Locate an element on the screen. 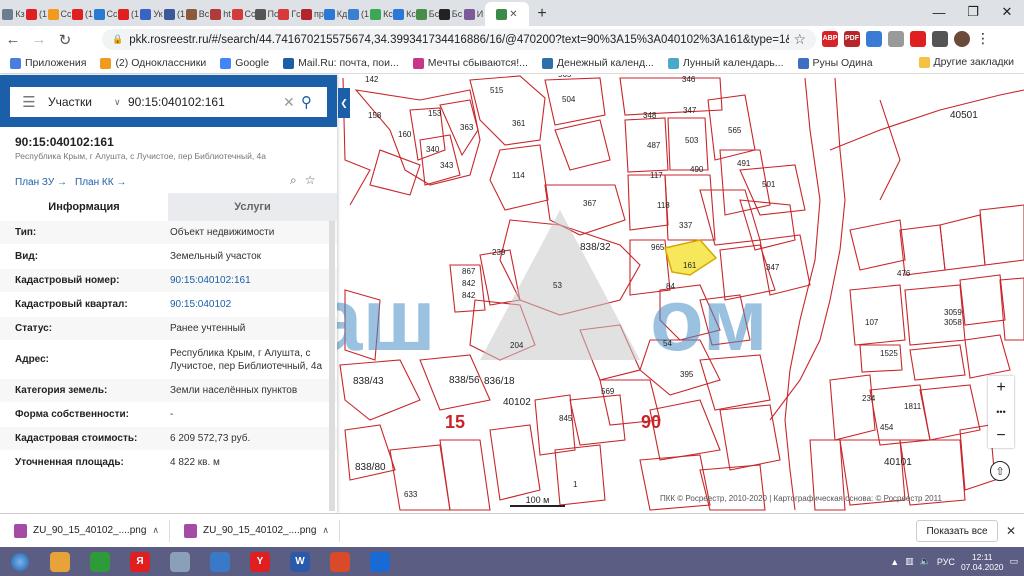  browser-tab: Гс is located at coordinates (289, 14).